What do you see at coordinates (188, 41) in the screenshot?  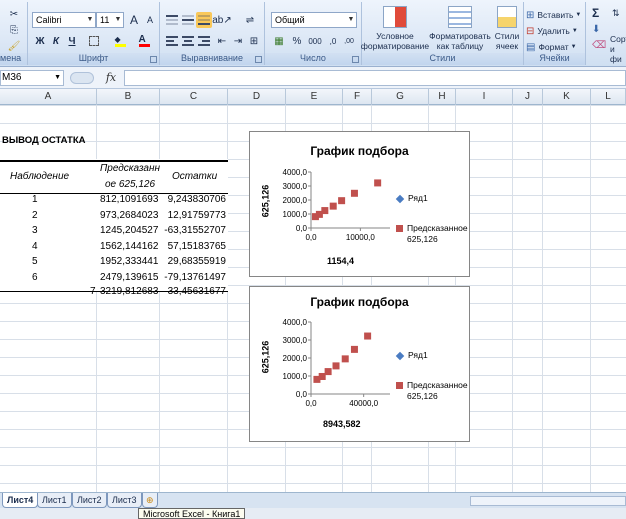 I see `align-center-icon` at bounding box center [188, 41].